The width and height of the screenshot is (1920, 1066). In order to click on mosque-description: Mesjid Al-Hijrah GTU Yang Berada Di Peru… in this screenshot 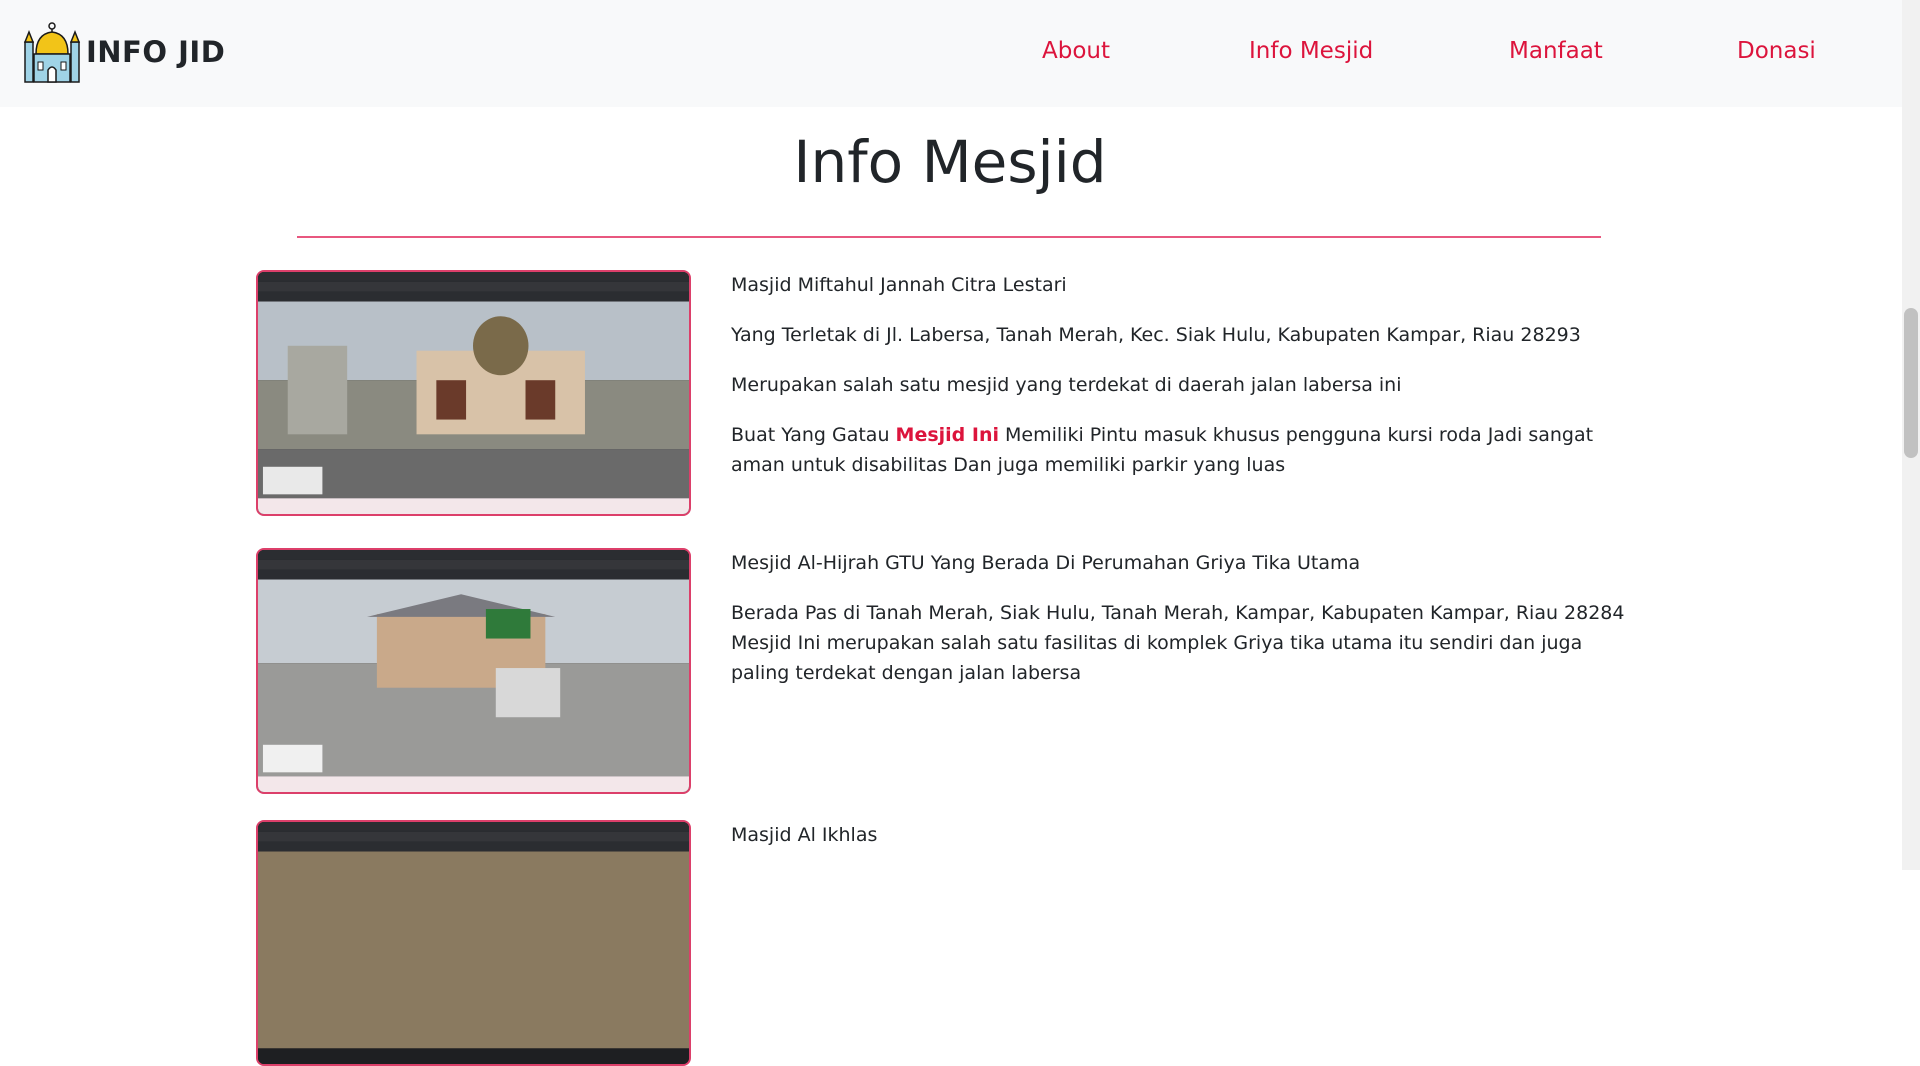, I will do `click(1186, 628)`.